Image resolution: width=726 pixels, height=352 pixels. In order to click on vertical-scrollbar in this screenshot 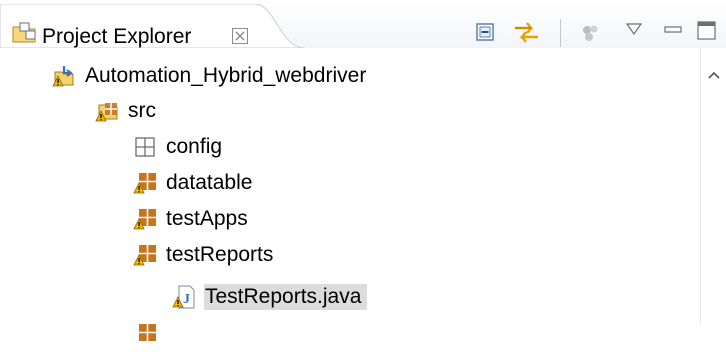, I will do `click(713, 186)`.